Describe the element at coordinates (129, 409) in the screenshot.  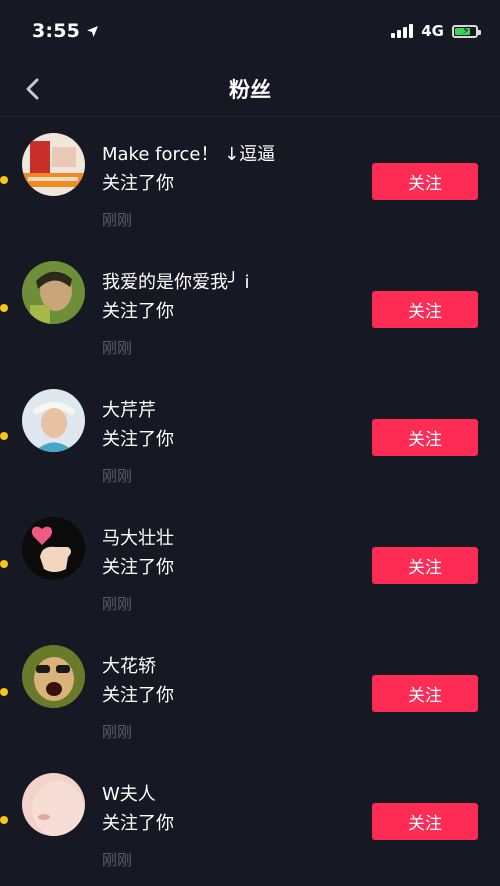
I see `follower-name: 大芹芹` at that location.